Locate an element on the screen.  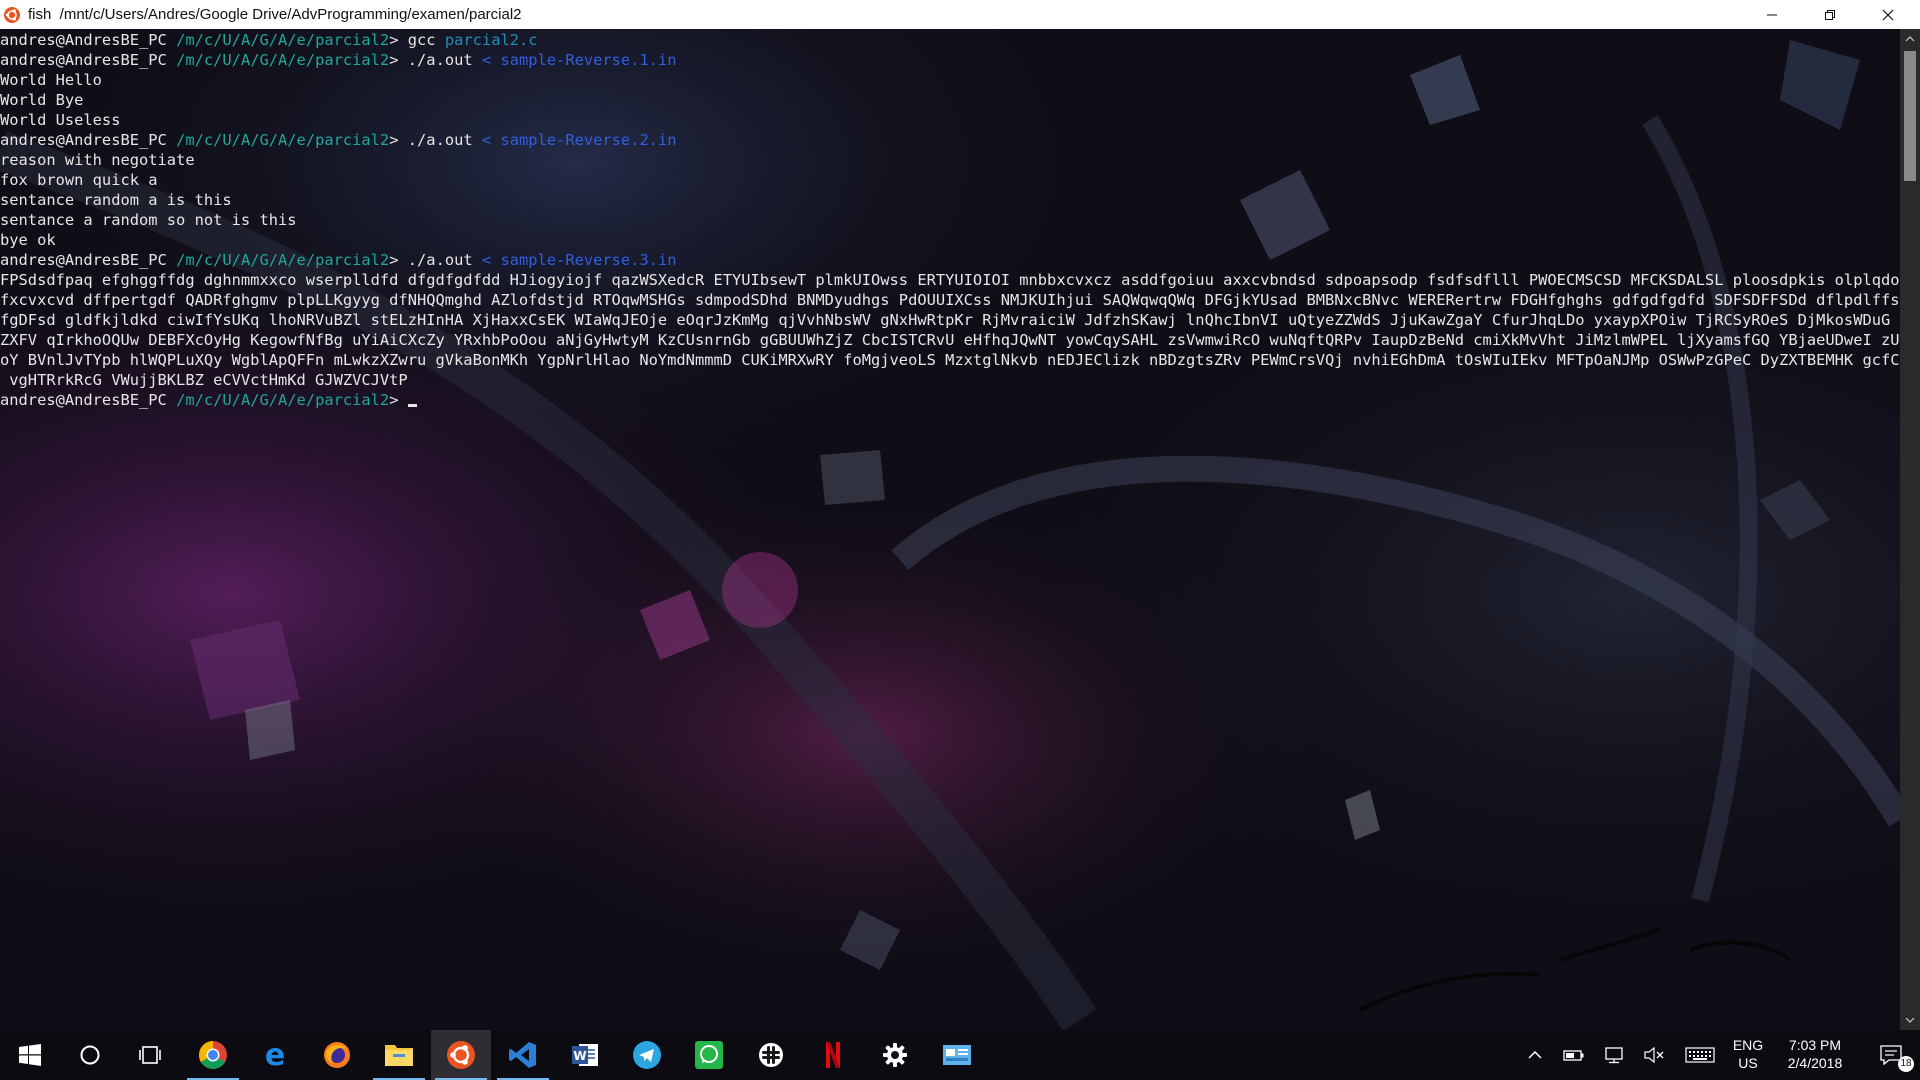
network-icon is located at coordinates (1614, 1055).